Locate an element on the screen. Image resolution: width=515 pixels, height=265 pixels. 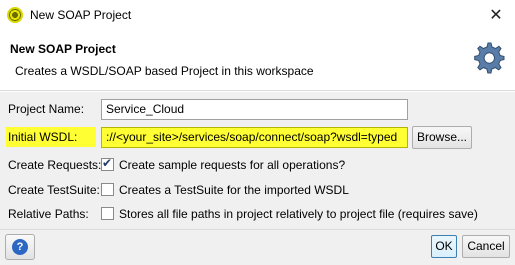
project-name-row: Project Name: Service_Cloud is located at coordinates (257, 109).